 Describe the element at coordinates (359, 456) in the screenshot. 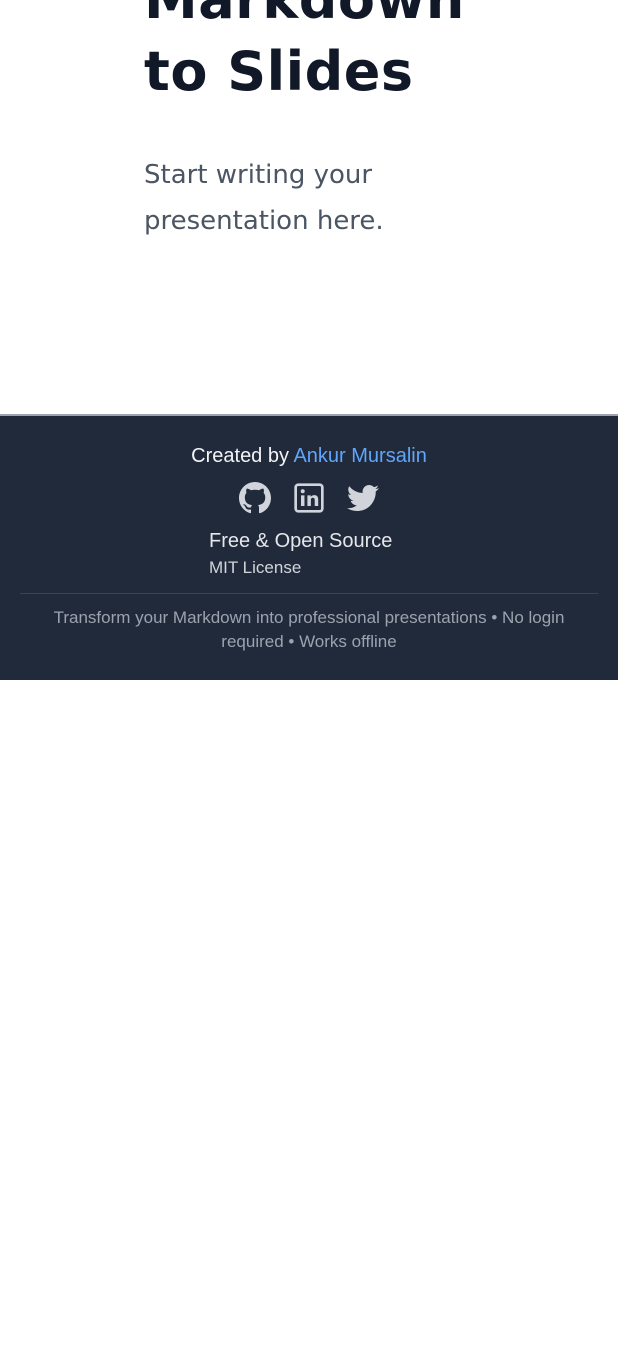

I see `author-link: Ankur Mursalin` at that location.